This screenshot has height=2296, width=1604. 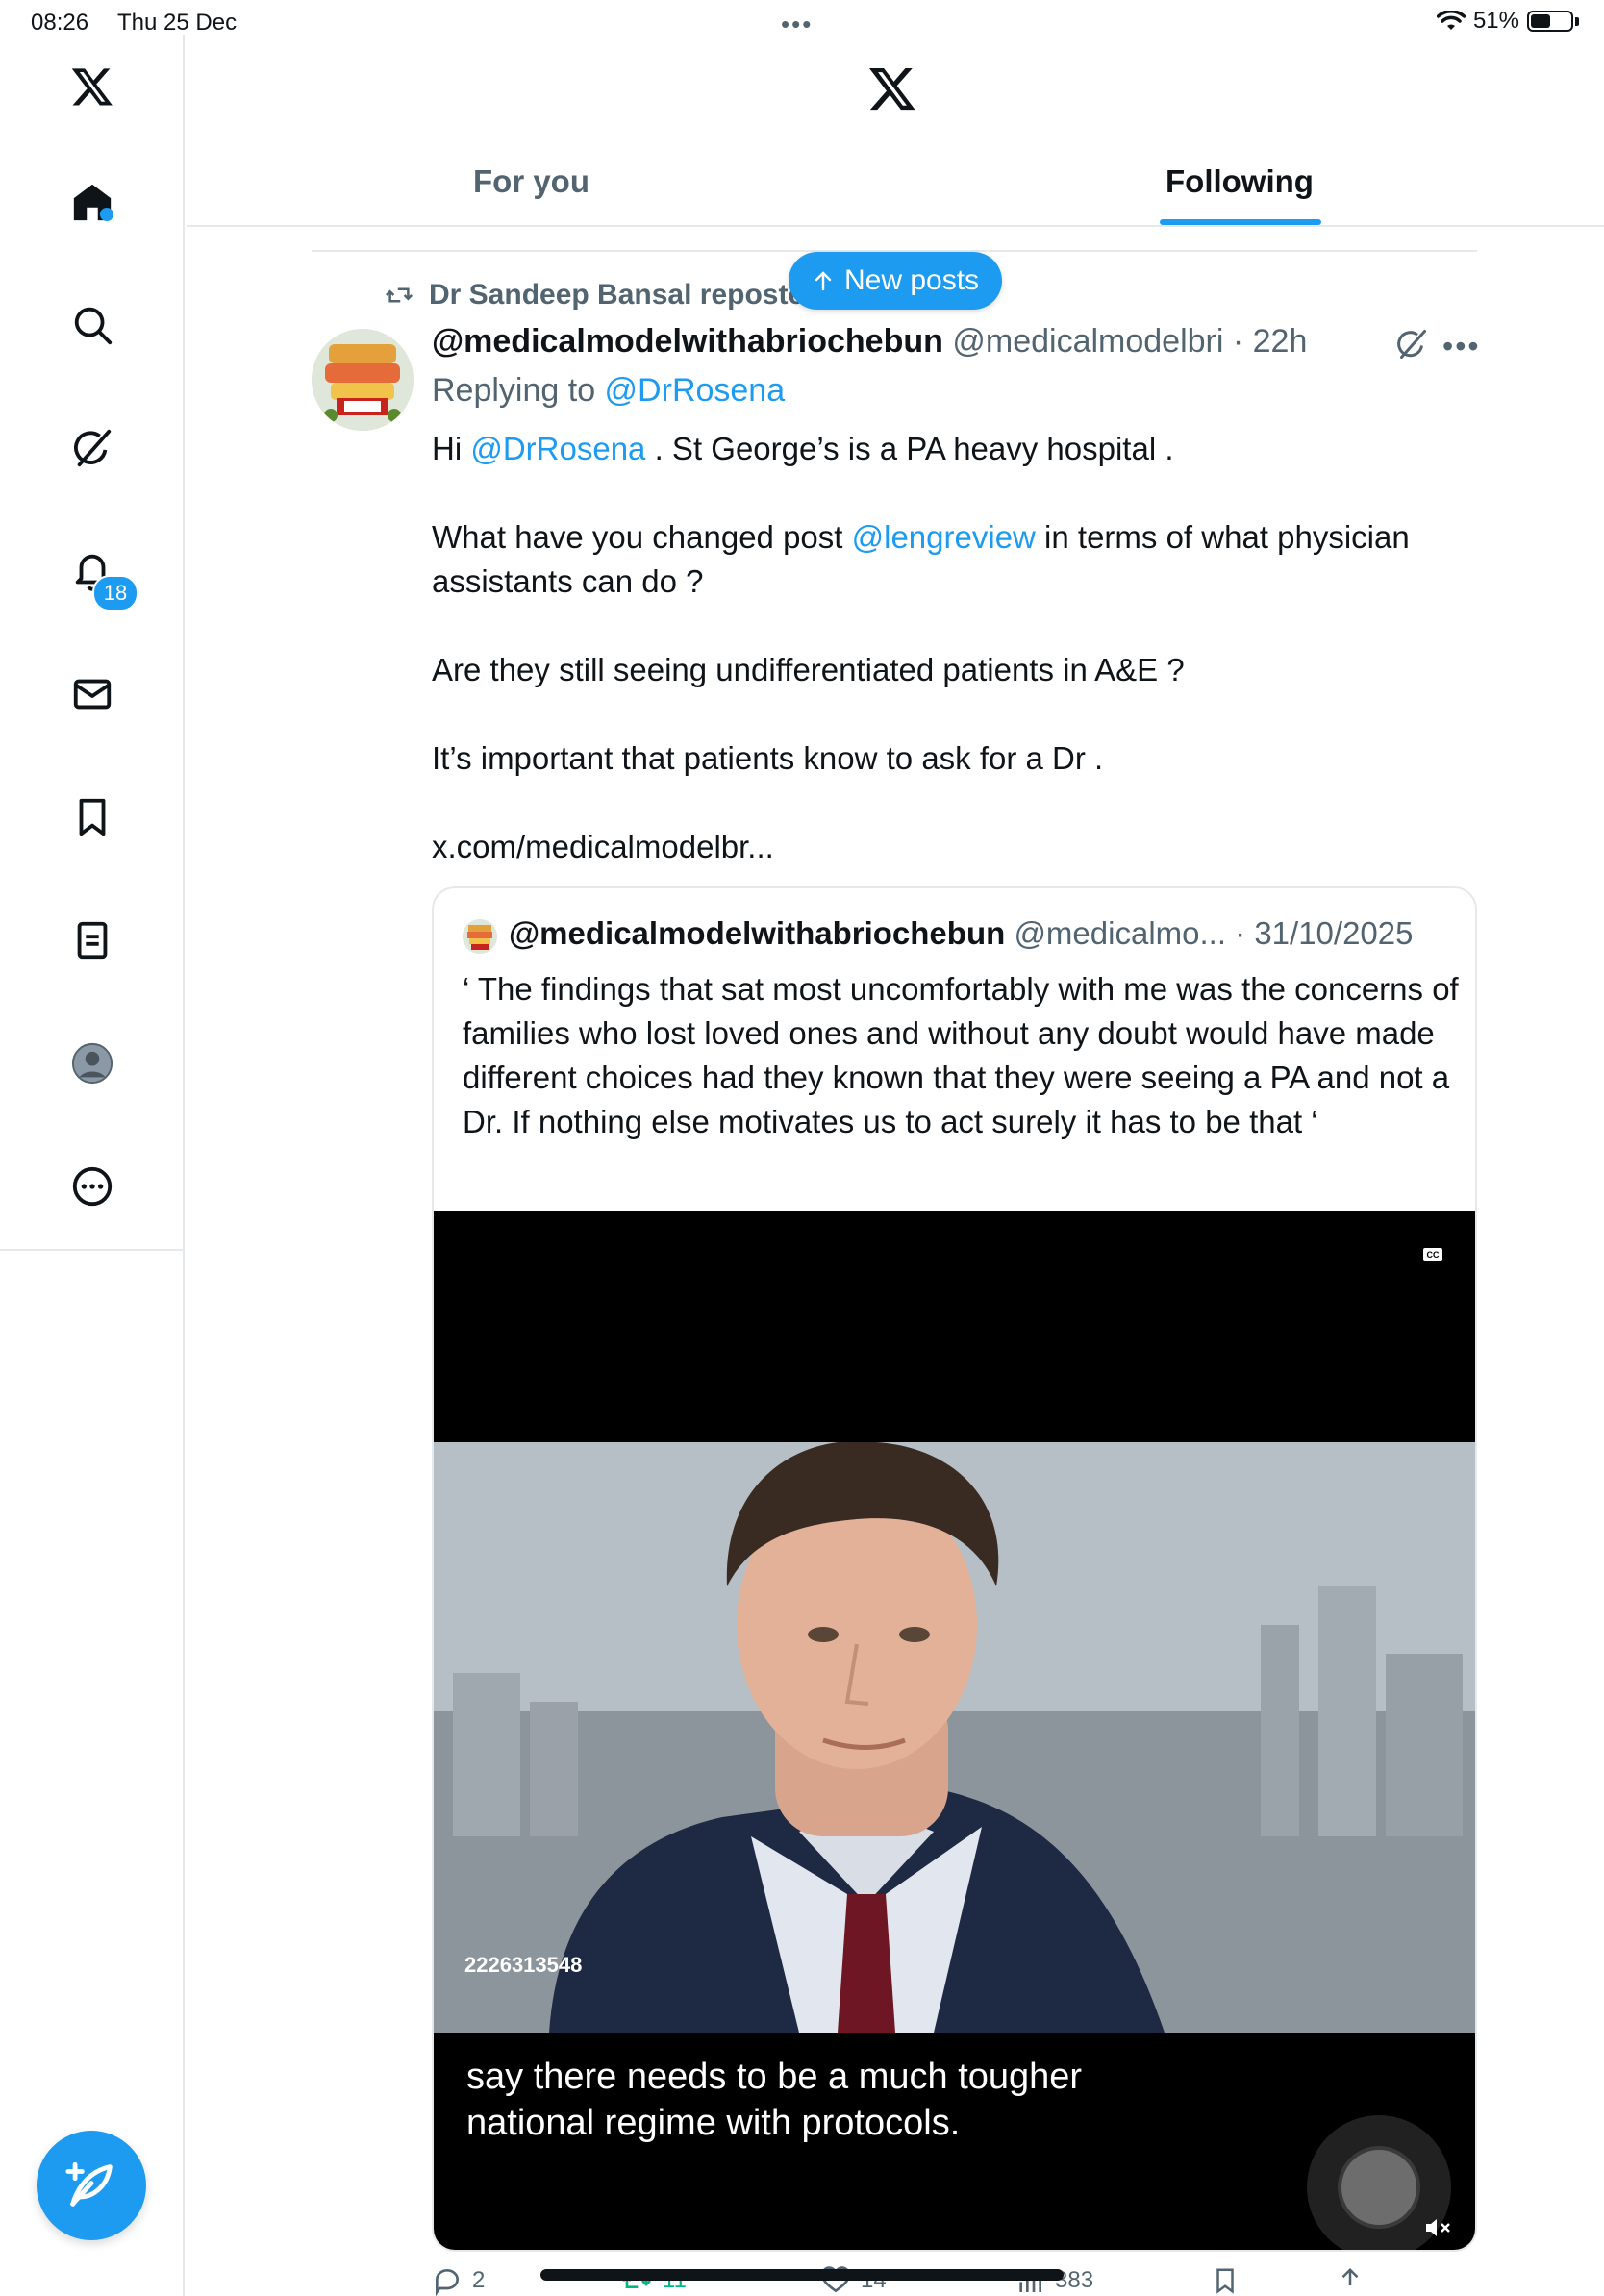 I want to click on quote-display-name: @medicalmodelwithabriochebun, so click(x=757, y=933).